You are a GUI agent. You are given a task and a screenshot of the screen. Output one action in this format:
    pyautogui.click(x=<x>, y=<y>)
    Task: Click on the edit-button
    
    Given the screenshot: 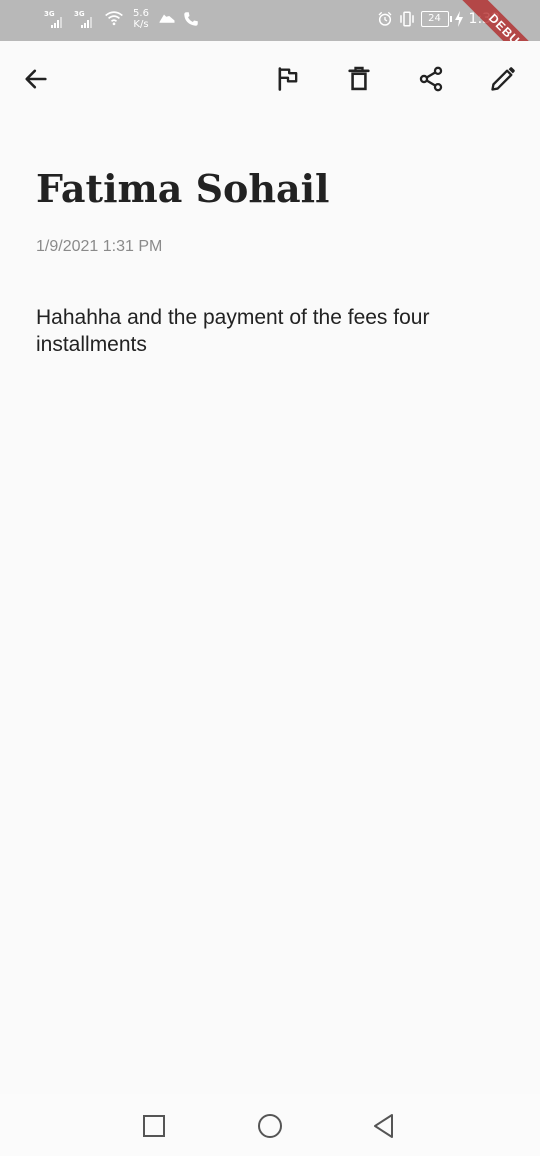 What is the action you would take?
    pyautogui.click(x=503, y=79)
    